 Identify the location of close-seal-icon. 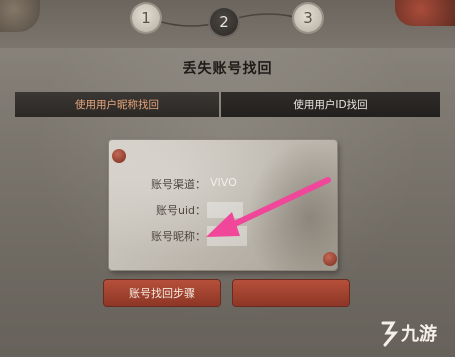
(425, 13).